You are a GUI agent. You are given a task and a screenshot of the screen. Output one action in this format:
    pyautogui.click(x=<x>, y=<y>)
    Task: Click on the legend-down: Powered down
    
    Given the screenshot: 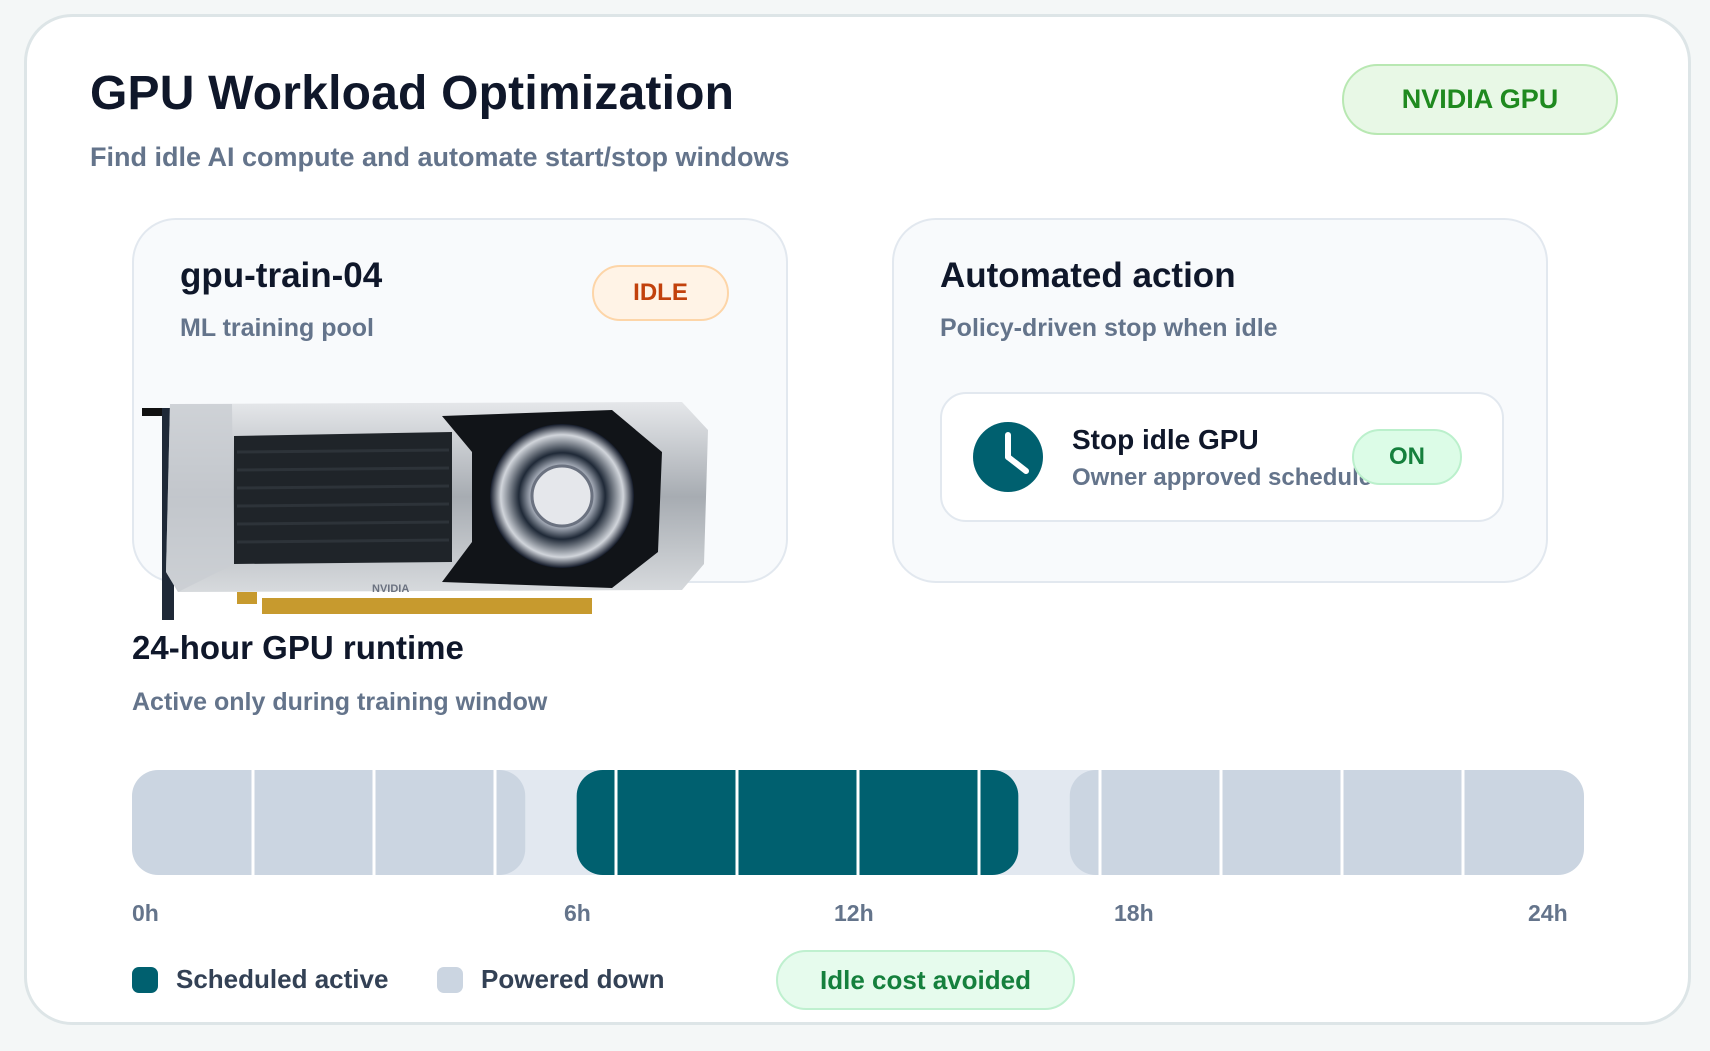 What is the action you would take?
    pyautogui.click(x=550, y=979)
    